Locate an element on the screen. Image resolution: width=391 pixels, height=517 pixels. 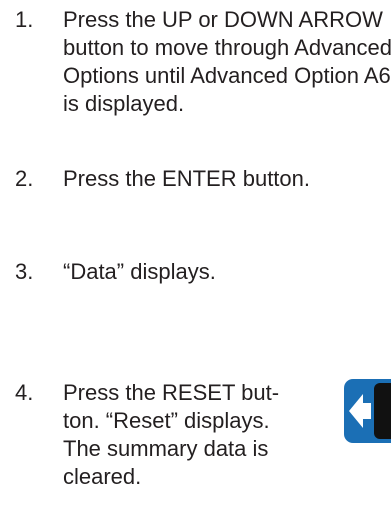
step-number: 3. is located at coordinates (24, 271).